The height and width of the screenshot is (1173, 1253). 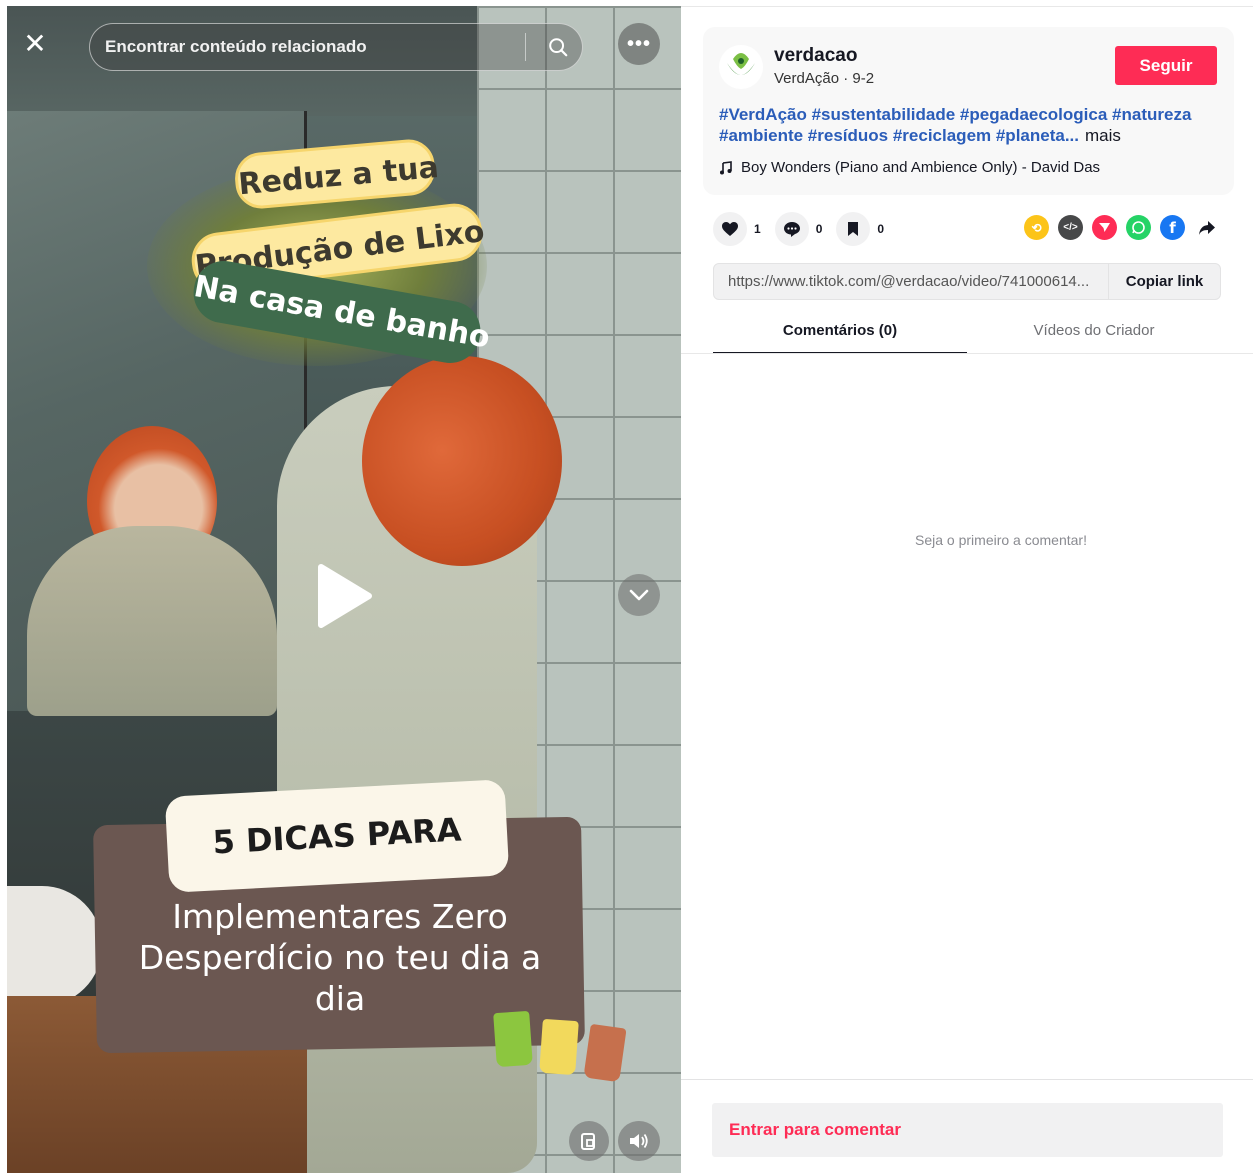 What do you see at coordinates (639, 44) in the screenshot?
I see `more-options-icon: •••` at bounding box center [639, 44].